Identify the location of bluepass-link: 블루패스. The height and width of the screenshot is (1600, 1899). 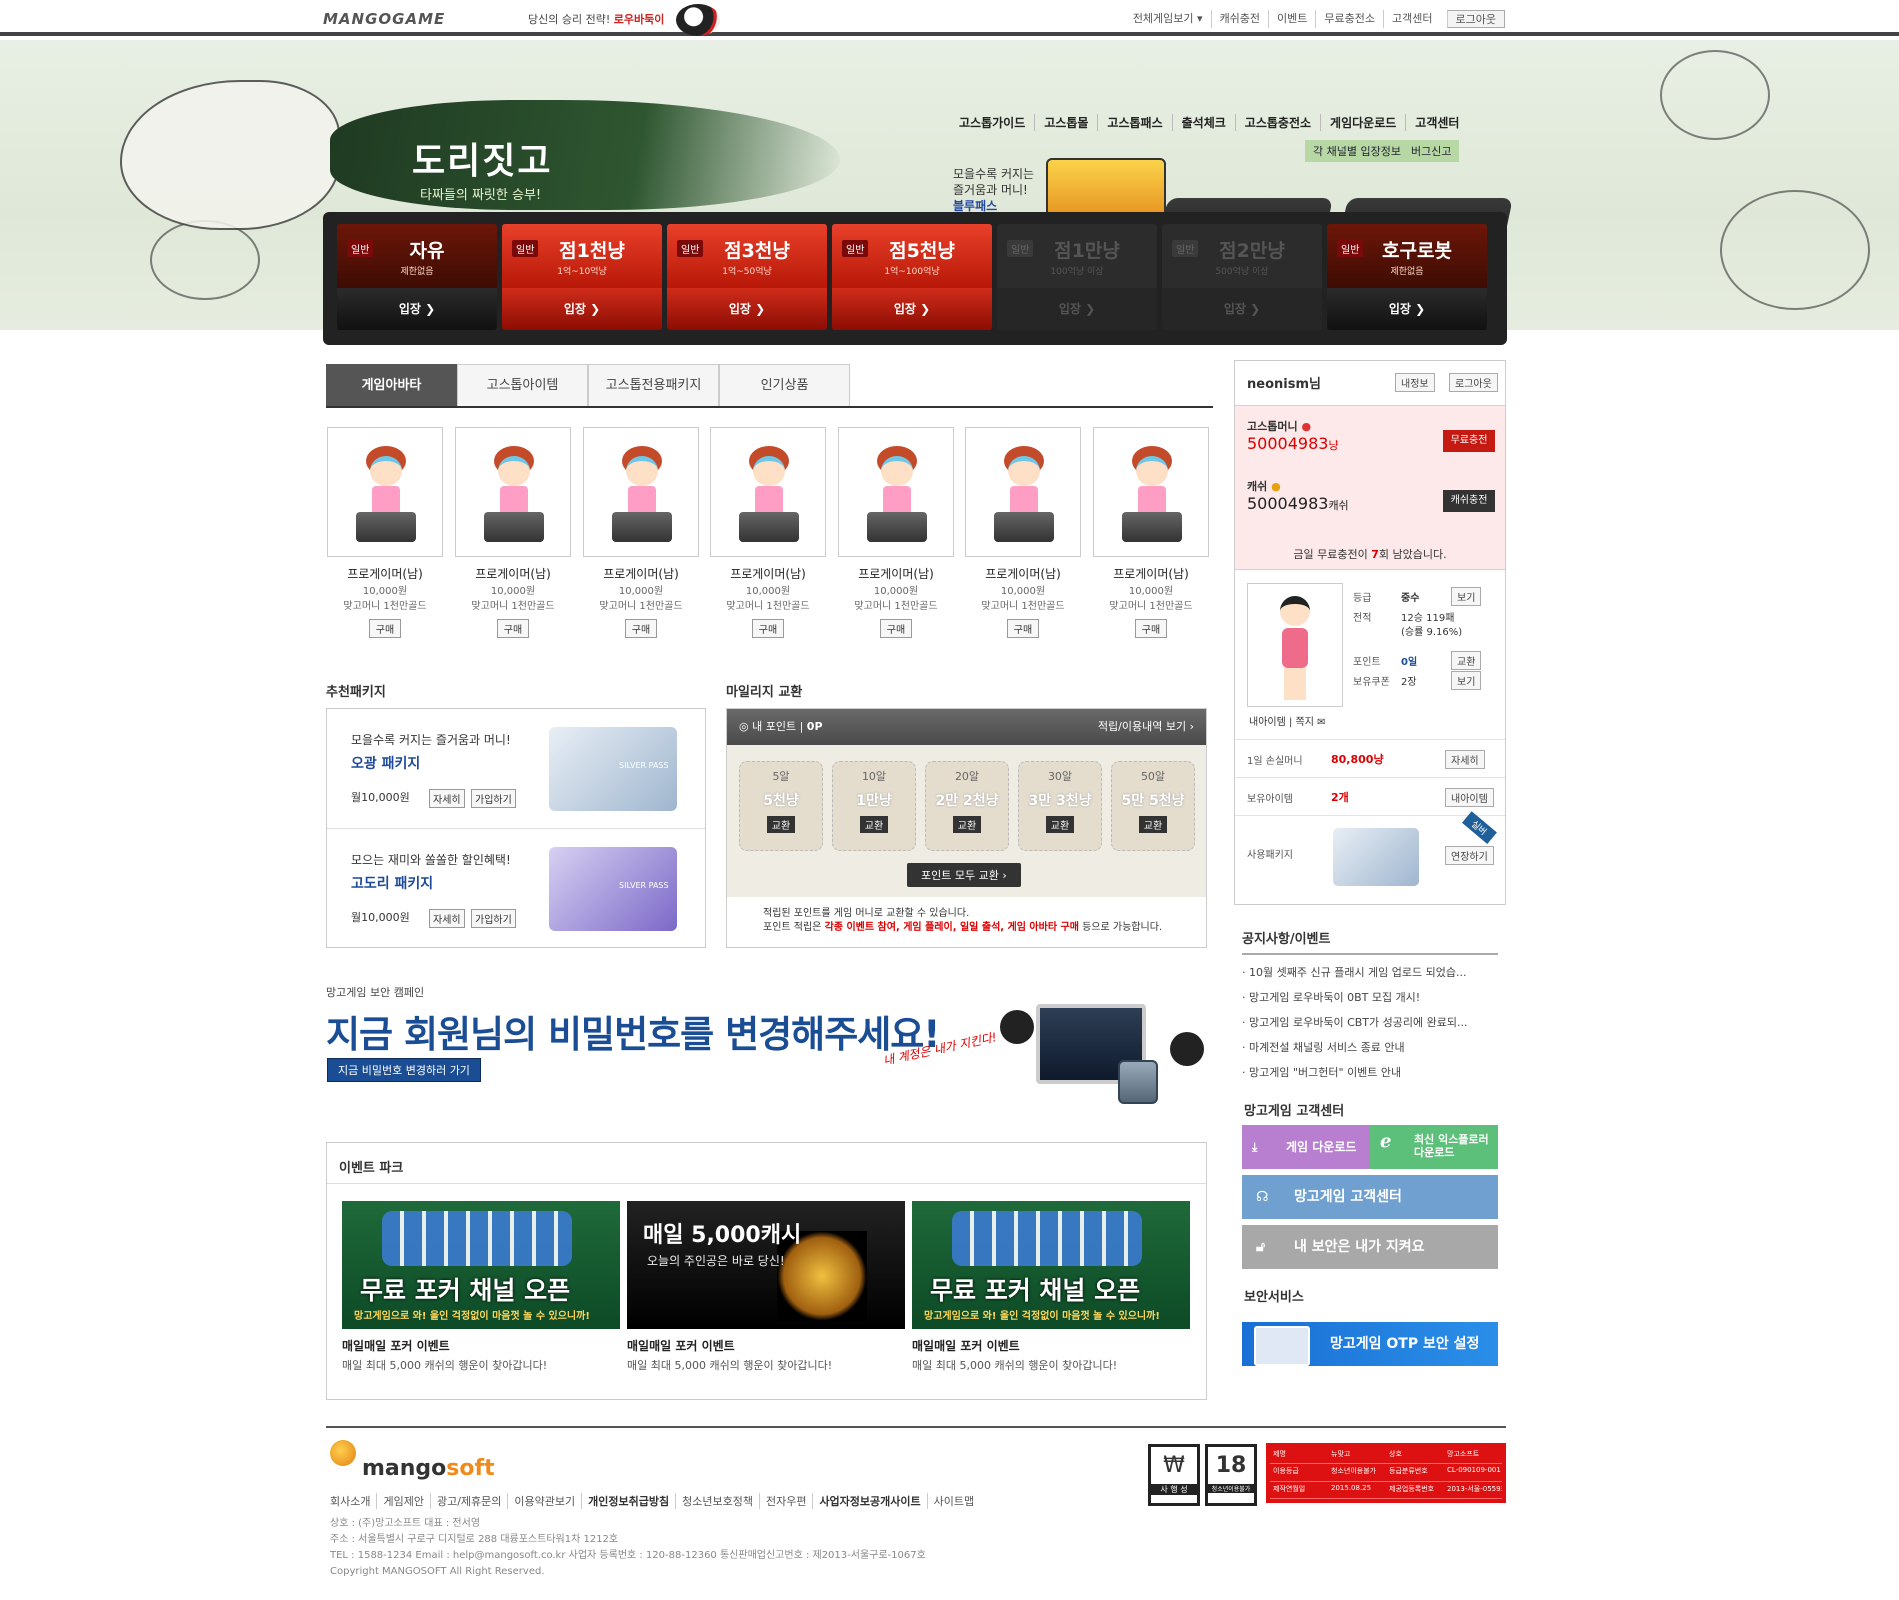
(975, 206).